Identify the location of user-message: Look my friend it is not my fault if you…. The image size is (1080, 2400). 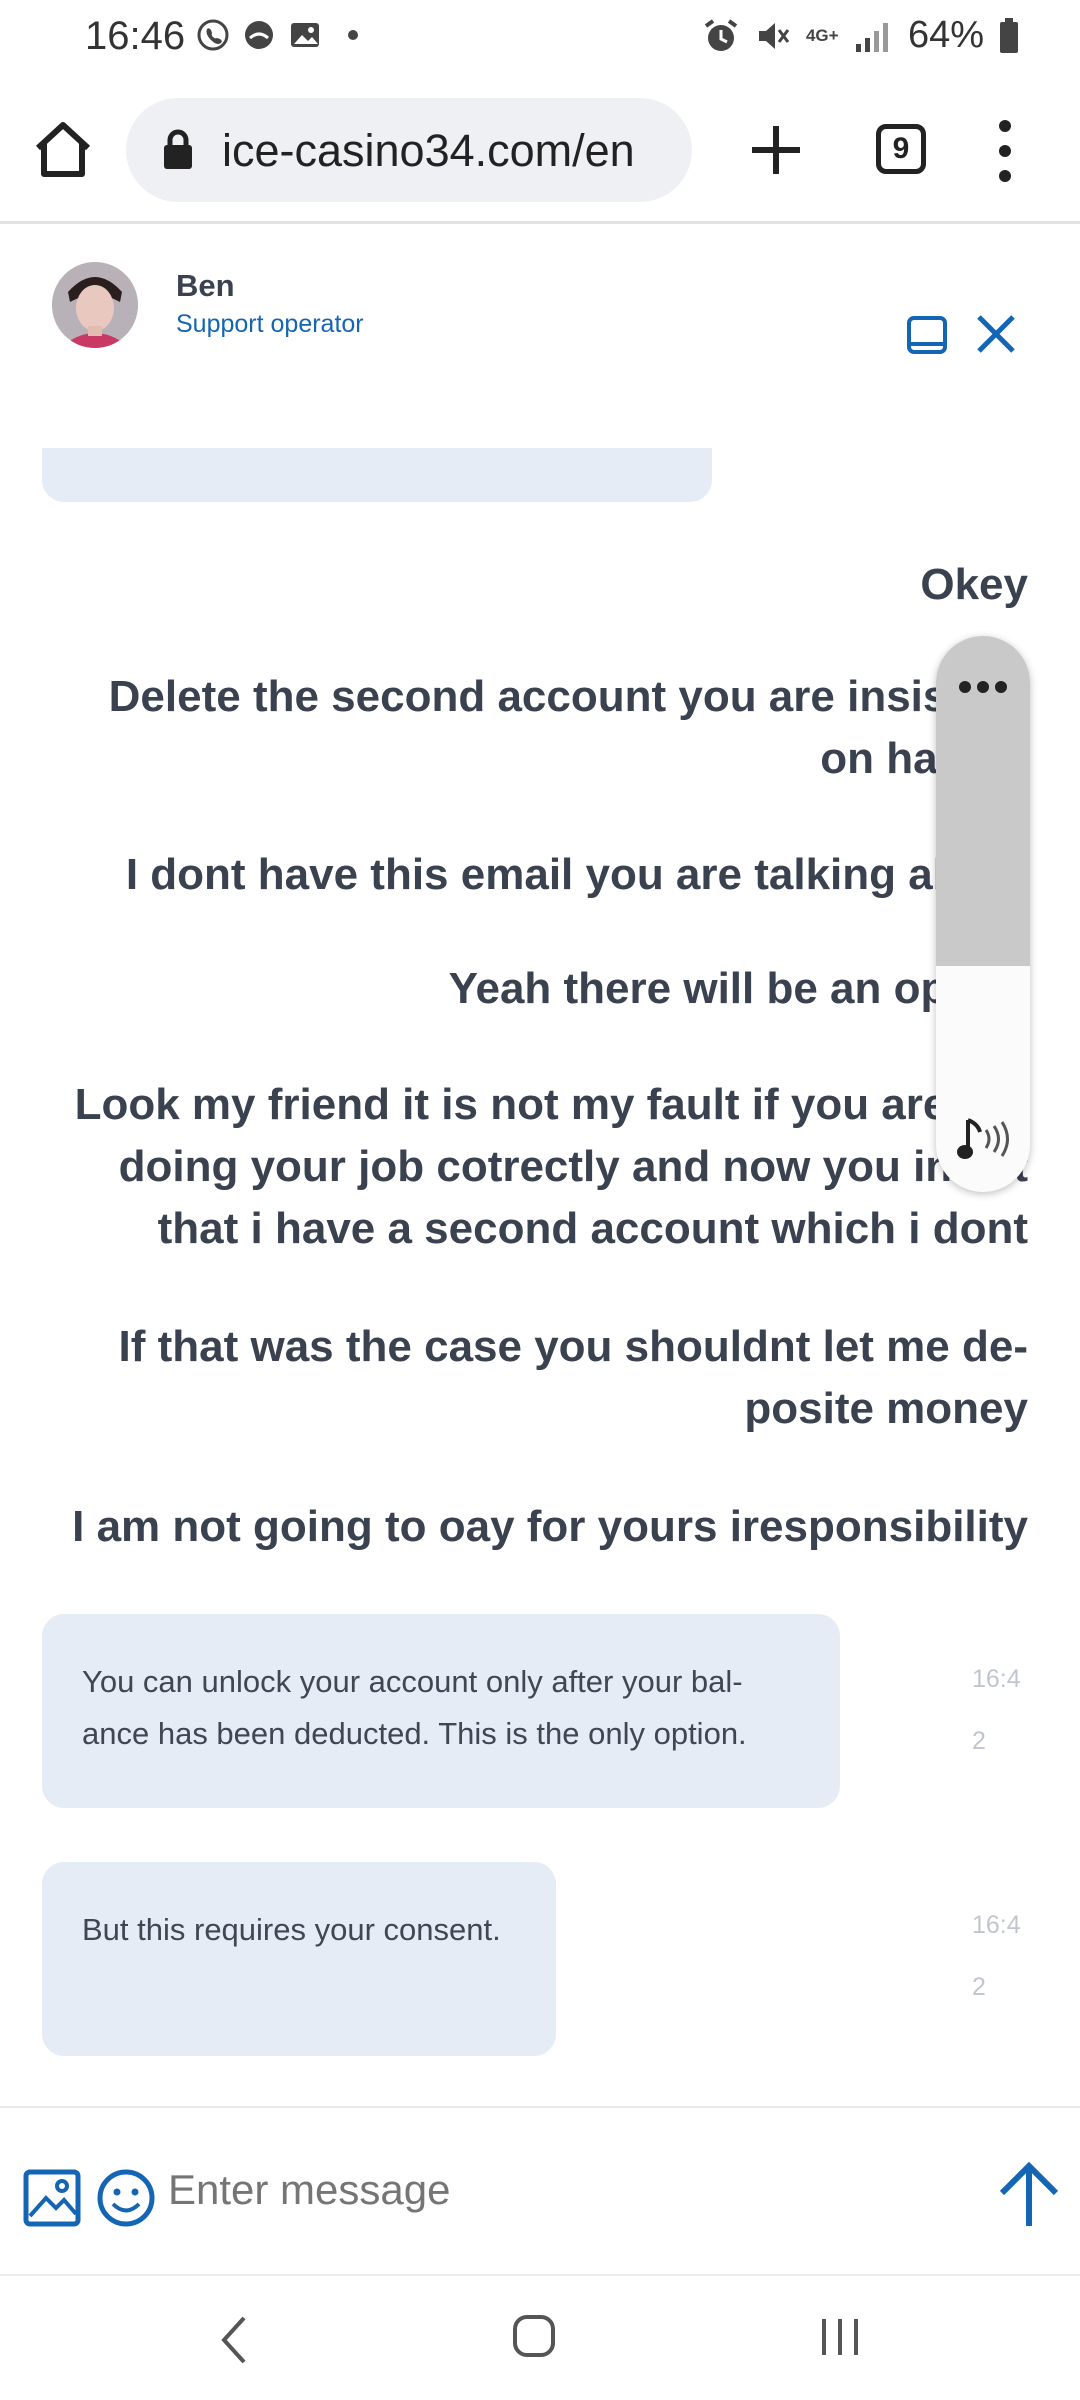
(551, 1166).